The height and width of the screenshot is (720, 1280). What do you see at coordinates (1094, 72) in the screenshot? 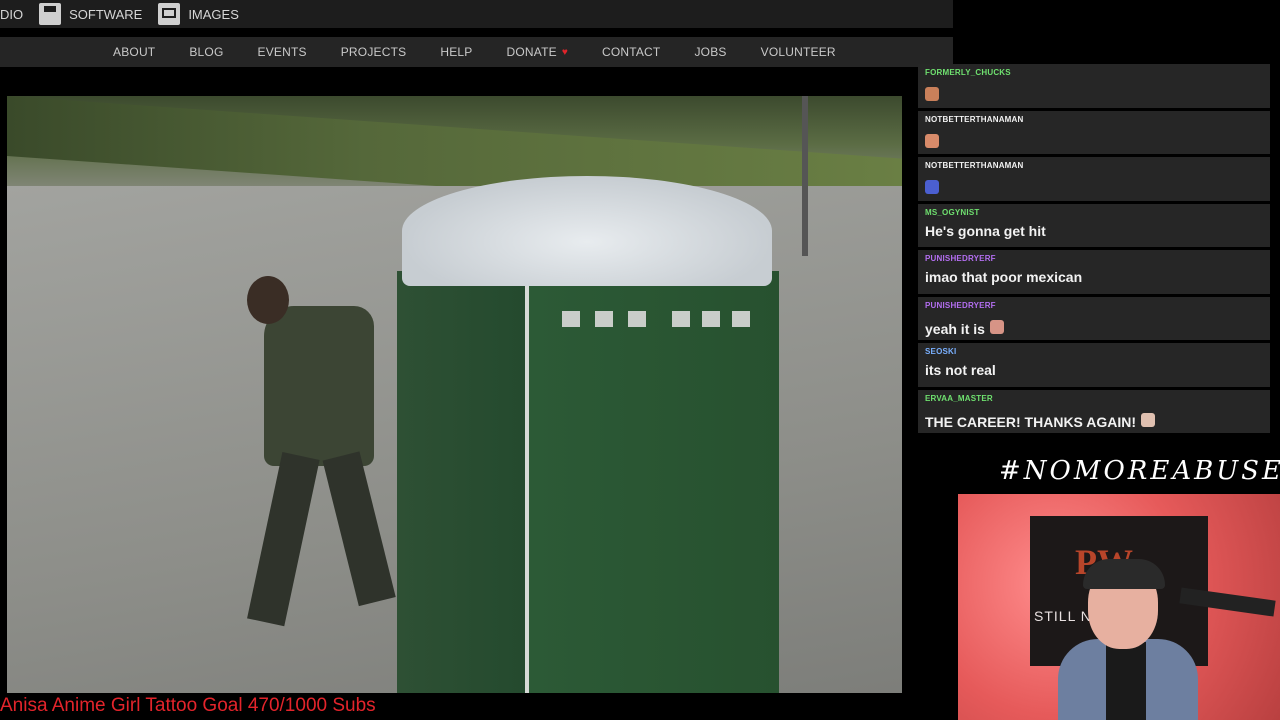
I see `chat-username: FORMERLY_CHUCKS` at bounding box center [1094, 72].